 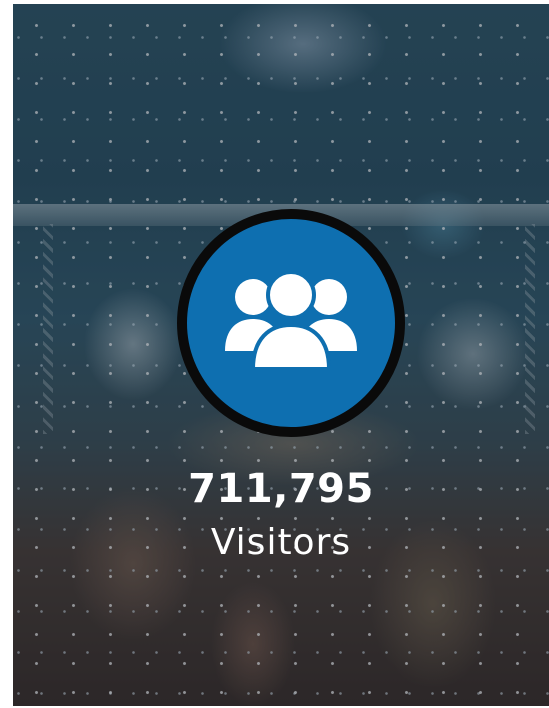 What do you see at coordinates (281, 489) in the screenshot?
I see `visitors-count: 711,795` at bounding box center [281, 489].